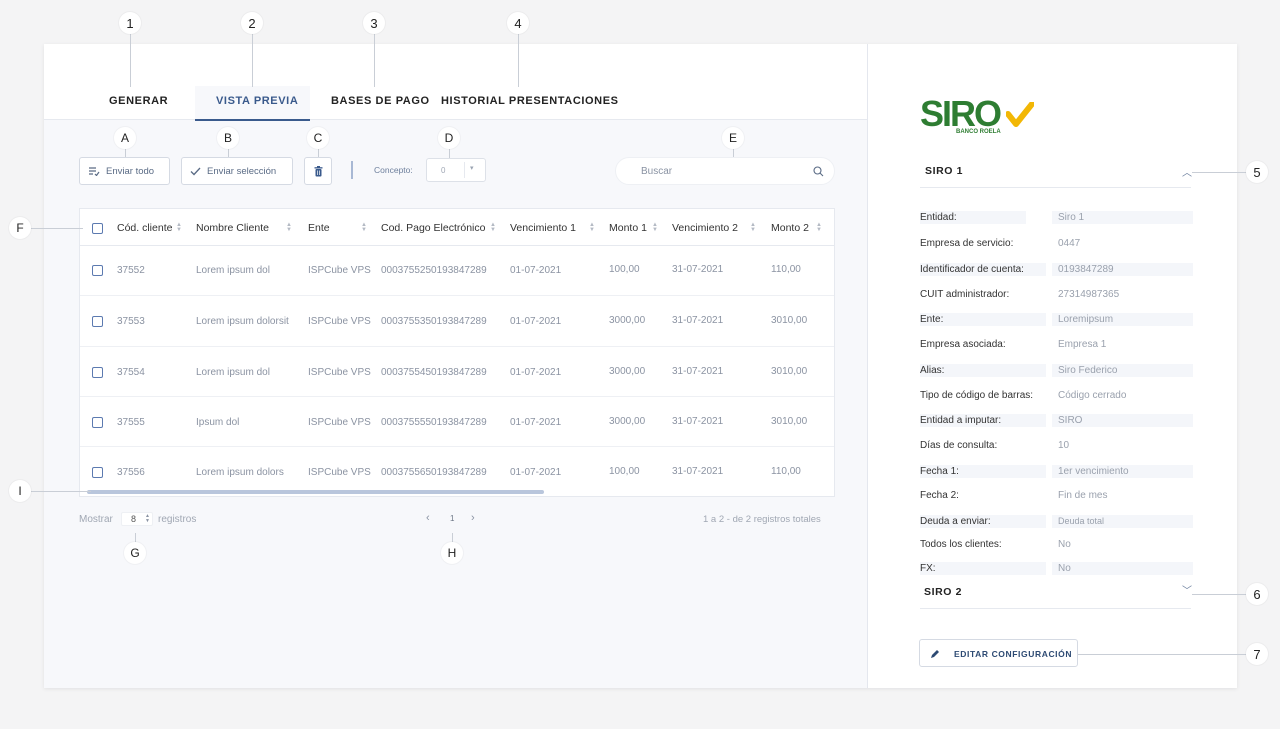 The image size is (1280, 729). Describe the element at coordinates (456, 170) in the screenshot. I see `concept-select: 0 ▾` at that location.